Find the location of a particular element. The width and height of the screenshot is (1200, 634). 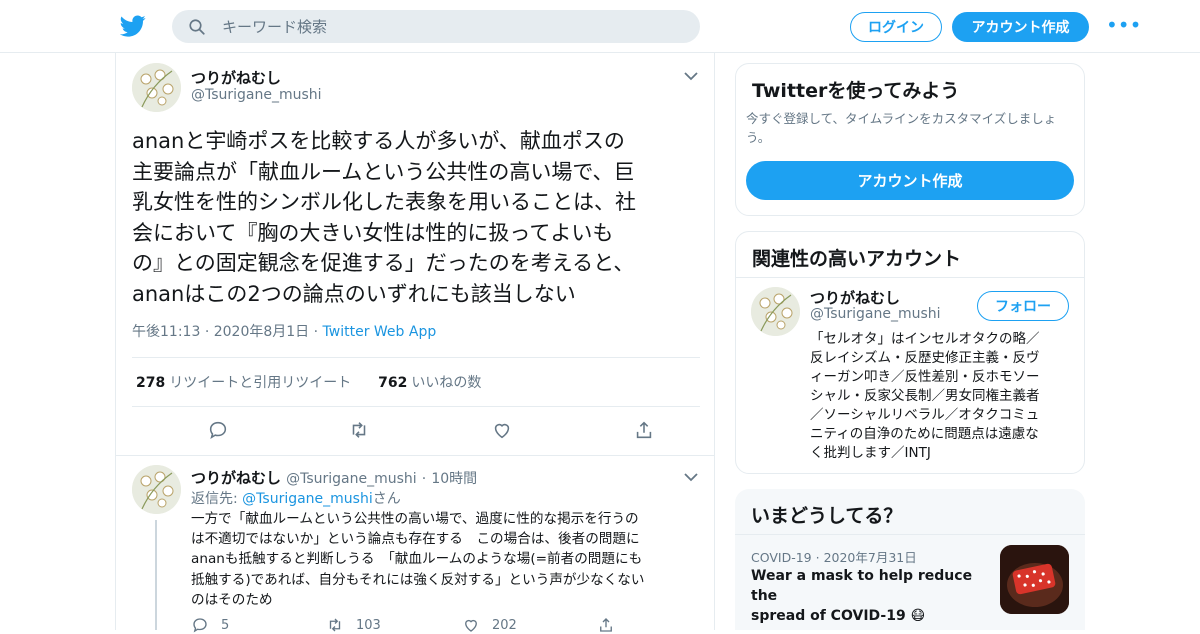

related-bio-line: く批判します／INTJ is located at coordinates (870, 453).